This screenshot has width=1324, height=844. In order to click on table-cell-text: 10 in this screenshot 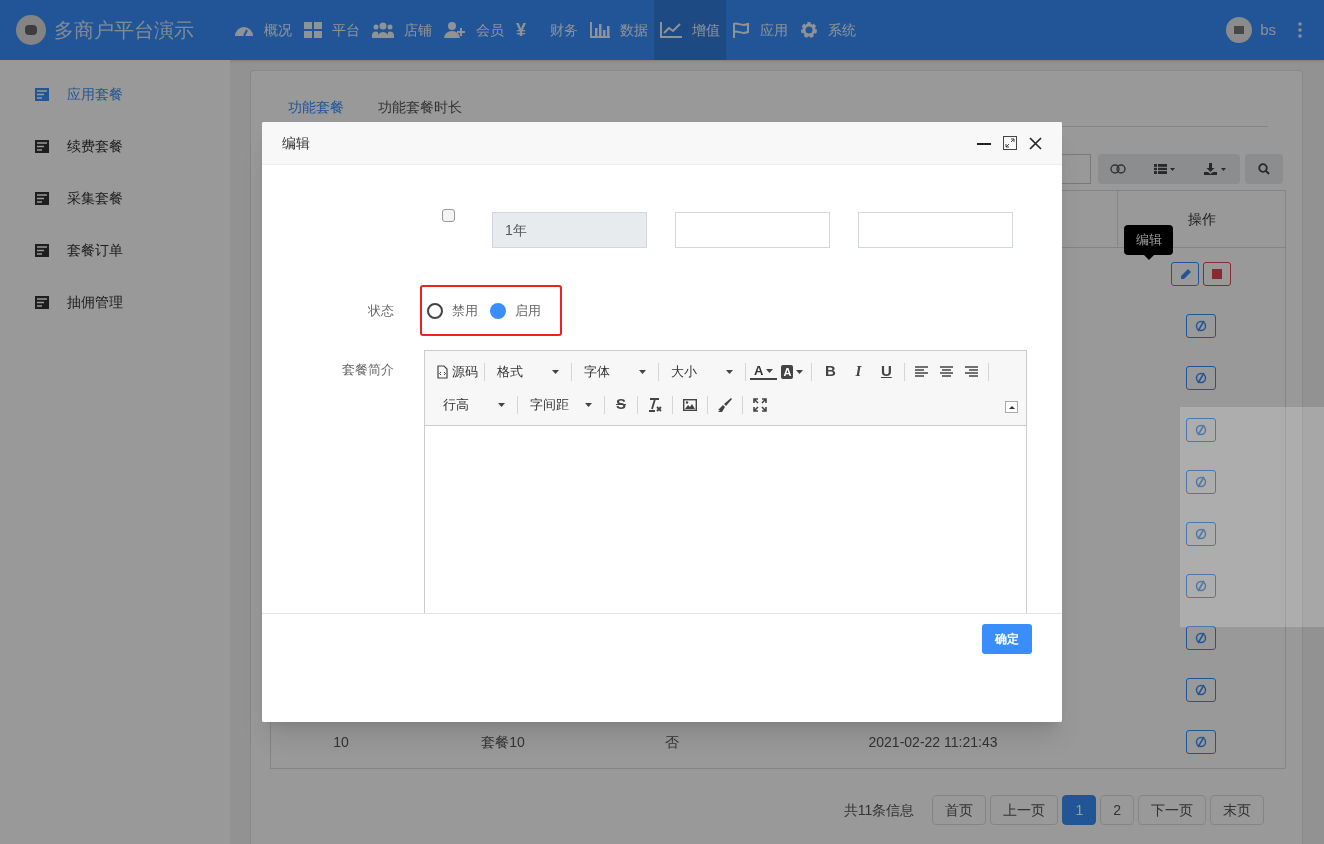, I will do `click(341, 742)`.